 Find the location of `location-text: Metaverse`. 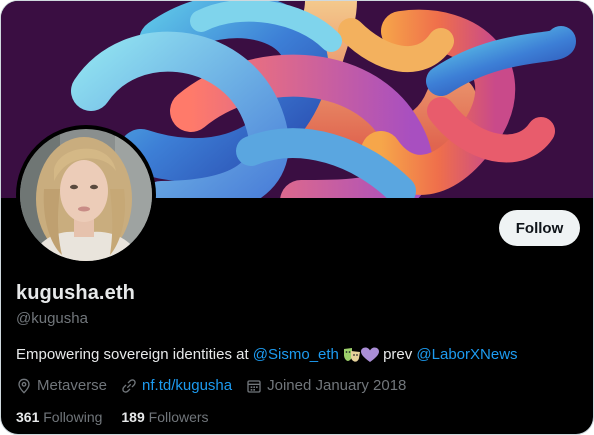

location-text: Metaverse is located at coordinates (72, 385).